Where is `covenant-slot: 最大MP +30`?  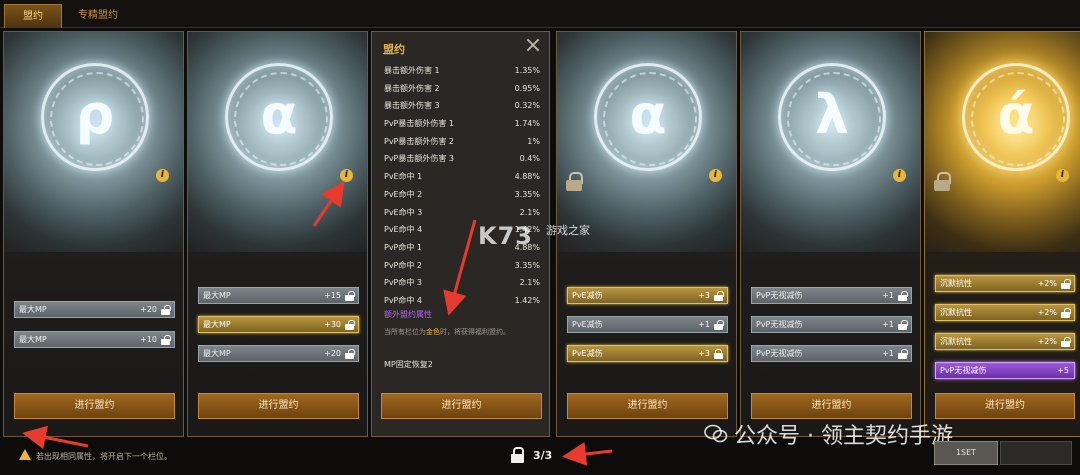
covenant-slot: 最大MP +30 is located at coordinates (278, 324).